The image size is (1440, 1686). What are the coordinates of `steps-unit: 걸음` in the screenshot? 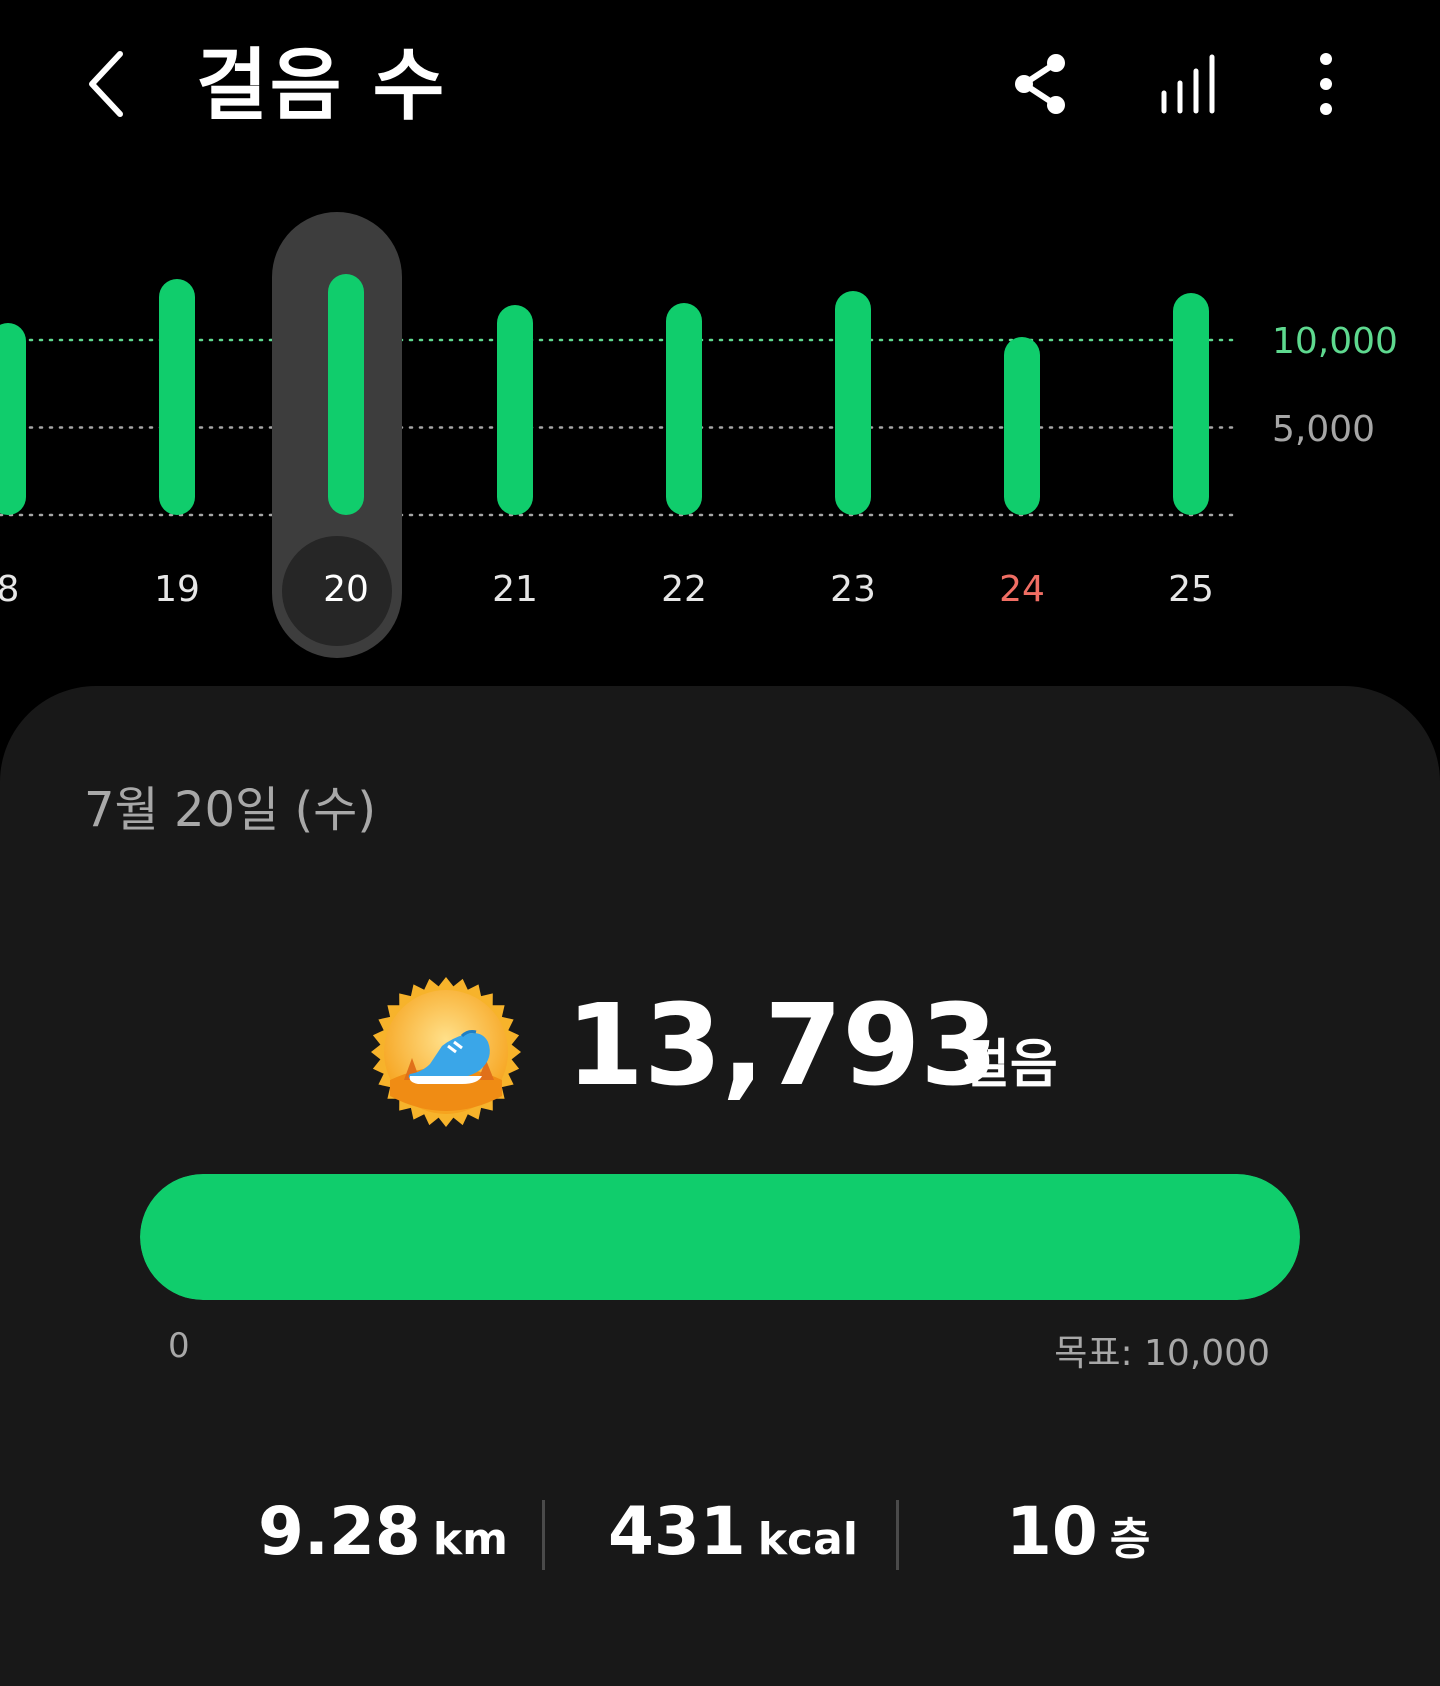 It's located at (1010, 1065).